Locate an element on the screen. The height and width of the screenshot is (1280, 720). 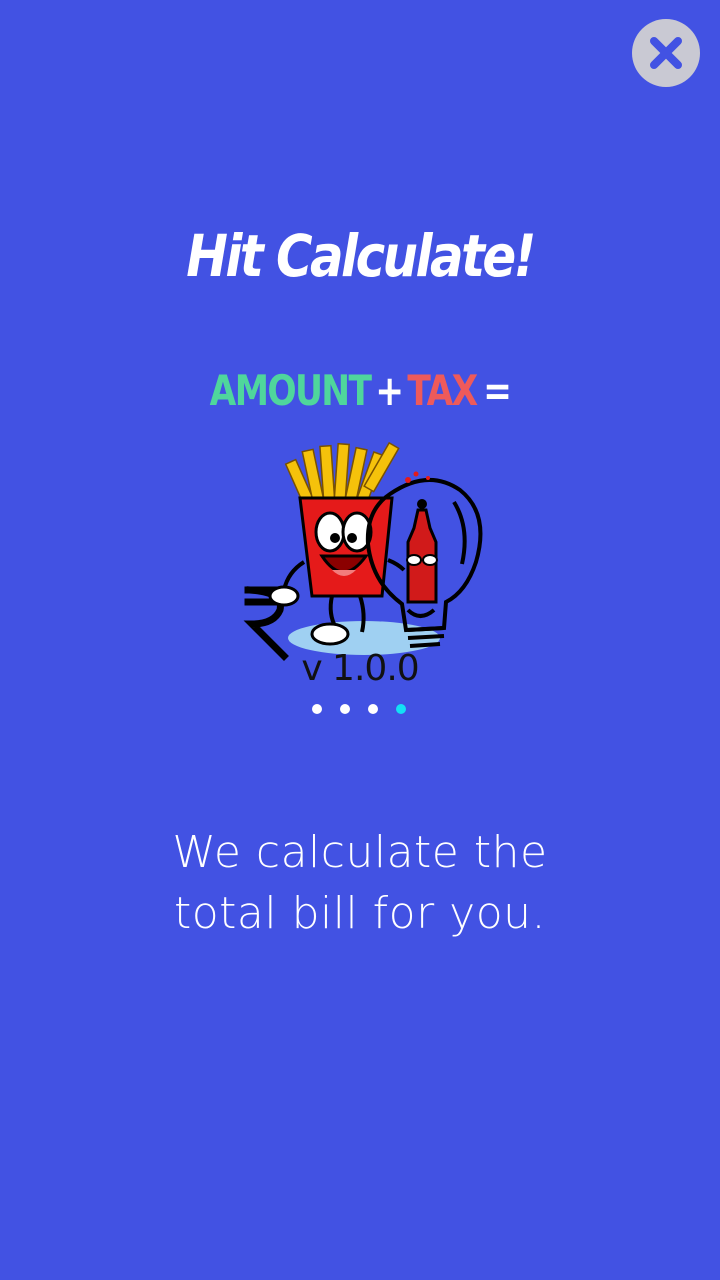
app-version: v 1.0.0 is located at coordinates (360, 668).